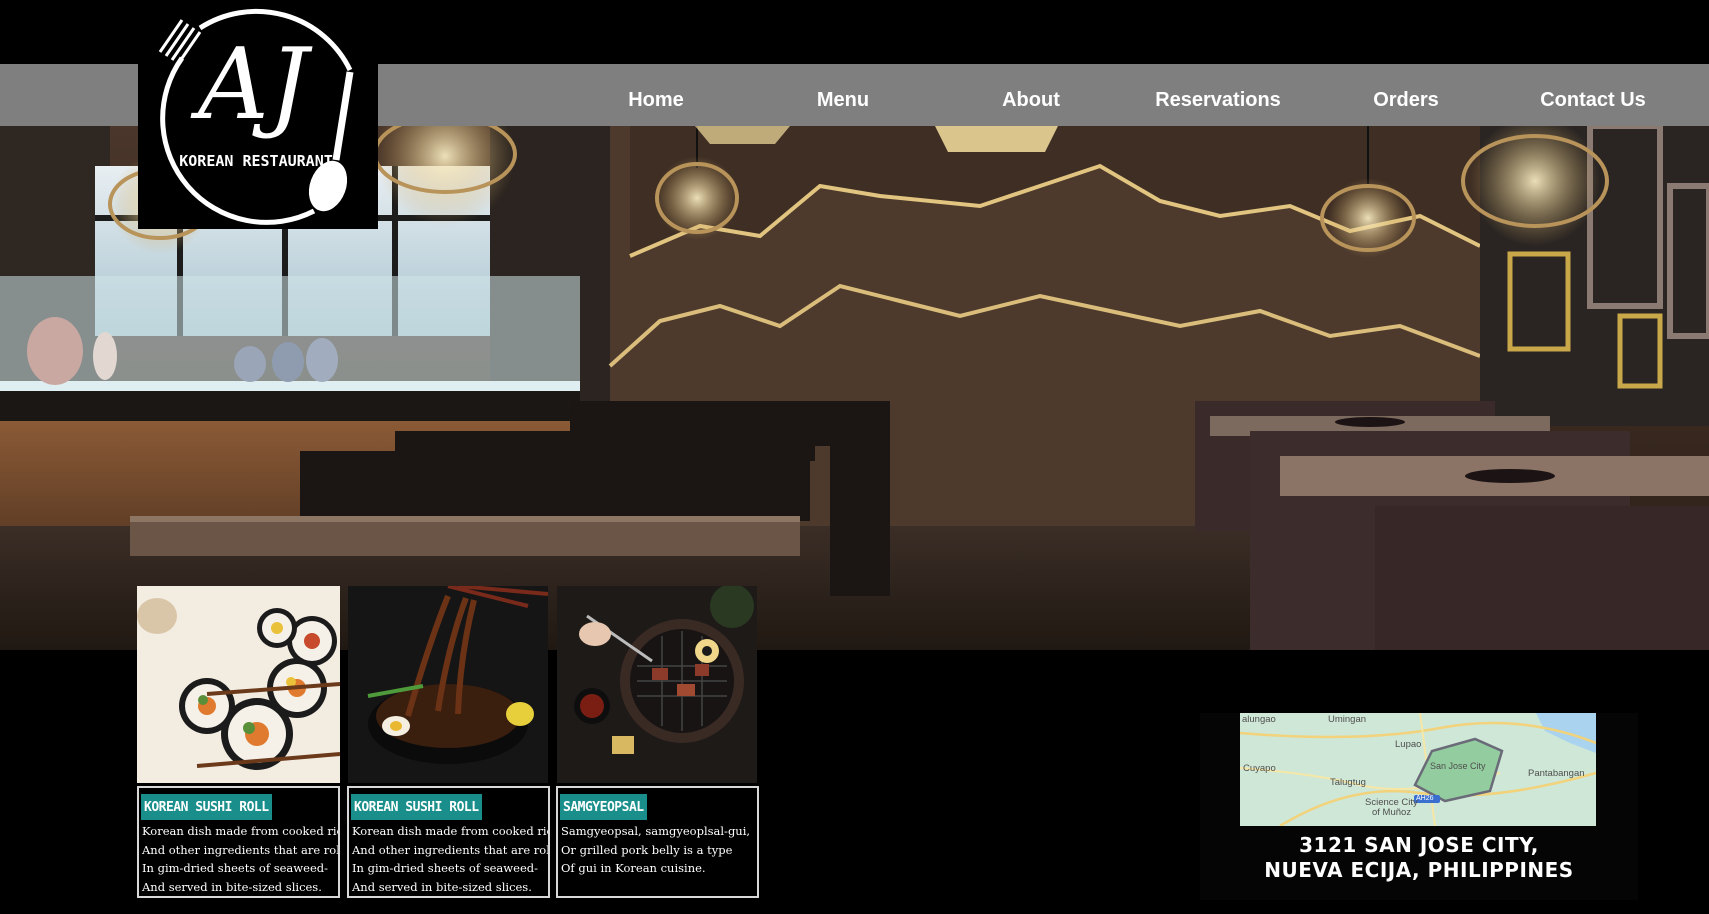  Describe the element at coordinates (1419, 870) in the screenshot. I see `address-line: NUEVA ECIJA, PHILIPPINES` at that location.